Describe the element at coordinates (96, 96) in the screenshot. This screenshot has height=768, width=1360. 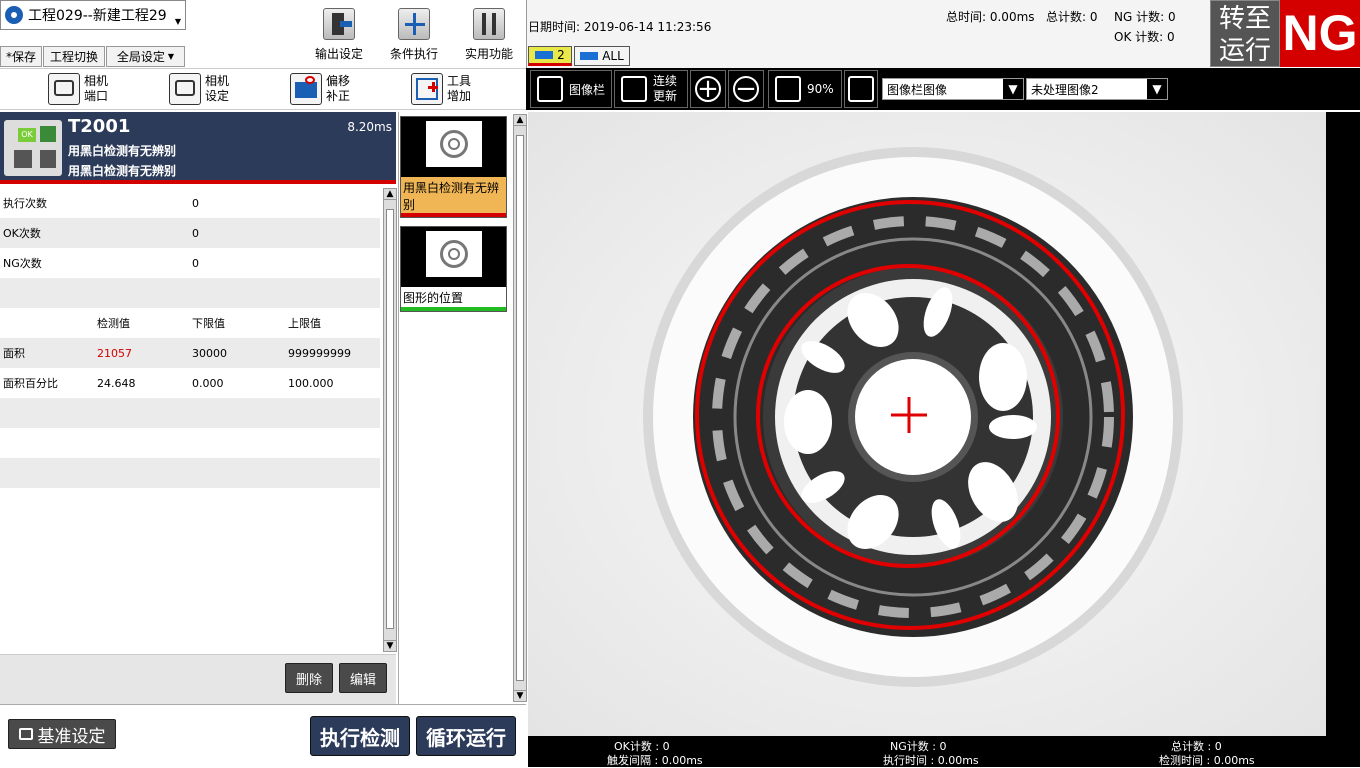
I see `camera-port-label2: 端口` at that location.